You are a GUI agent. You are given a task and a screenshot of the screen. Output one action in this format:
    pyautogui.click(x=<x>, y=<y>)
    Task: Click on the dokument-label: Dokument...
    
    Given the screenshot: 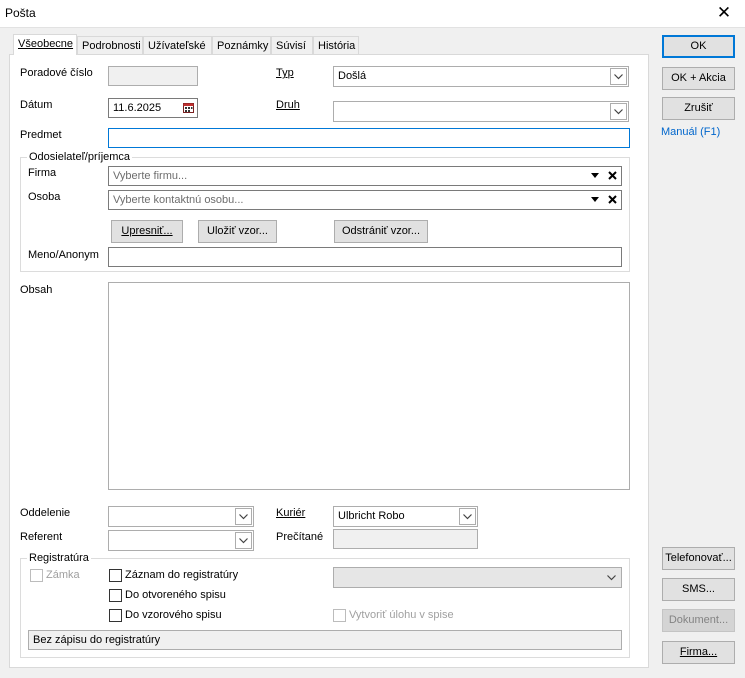 What is the action you would take?
    pyautogui.click(x=698, y=620)
    